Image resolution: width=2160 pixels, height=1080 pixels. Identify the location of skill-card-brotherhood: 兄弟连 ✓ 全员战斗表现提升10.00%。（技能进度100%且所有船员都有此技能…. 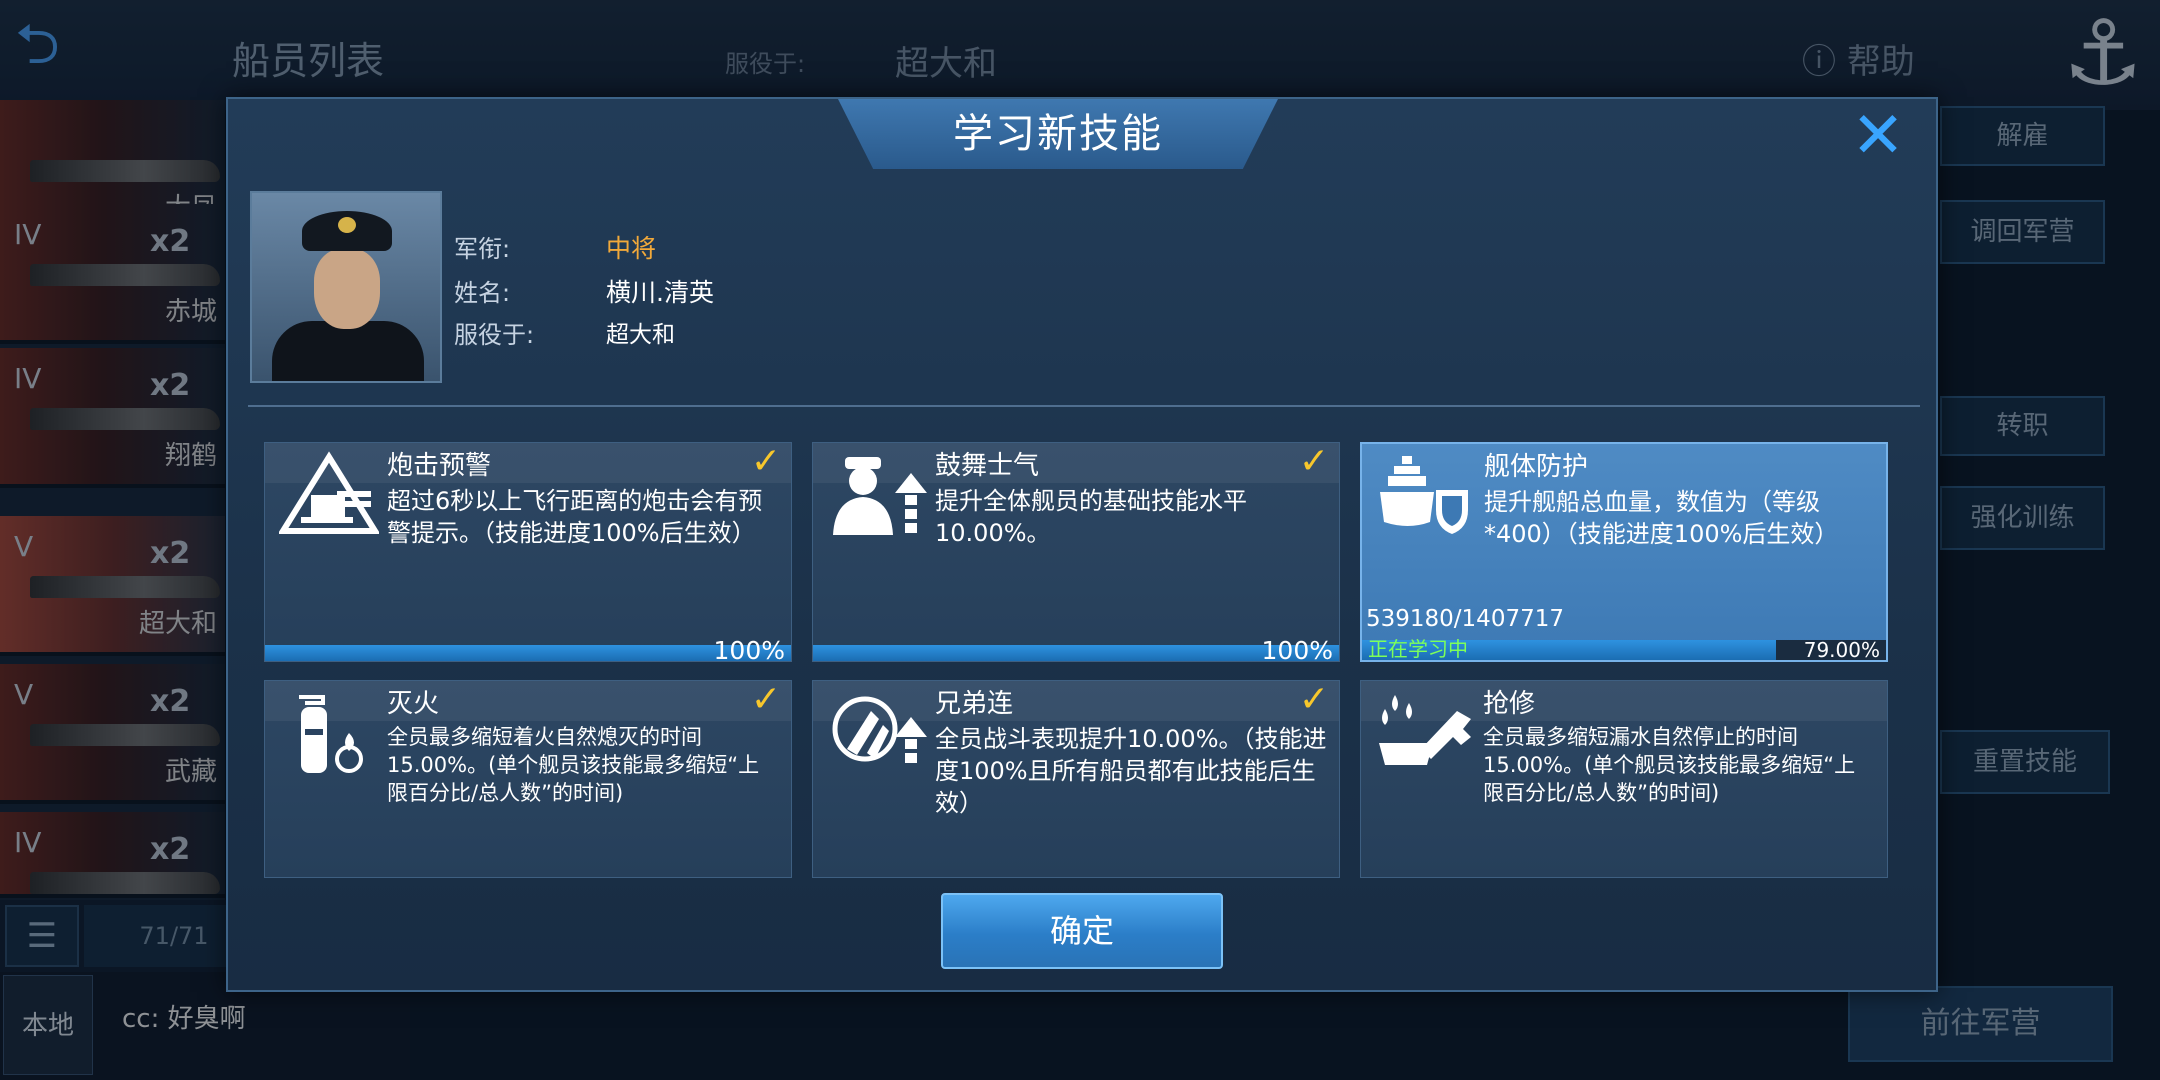
(1076, 778).